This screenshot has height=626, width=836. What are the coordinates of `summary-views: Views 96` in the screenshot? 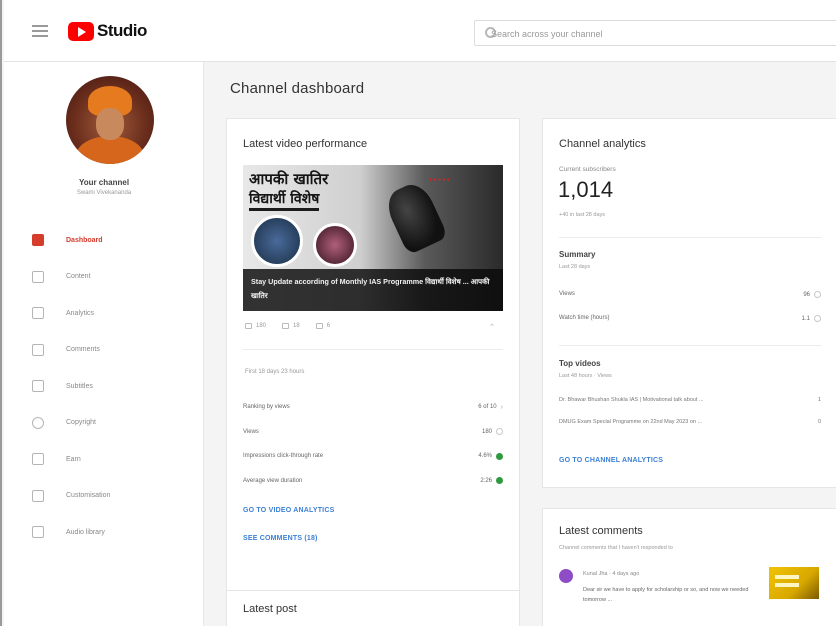 It's located at (690, 294).